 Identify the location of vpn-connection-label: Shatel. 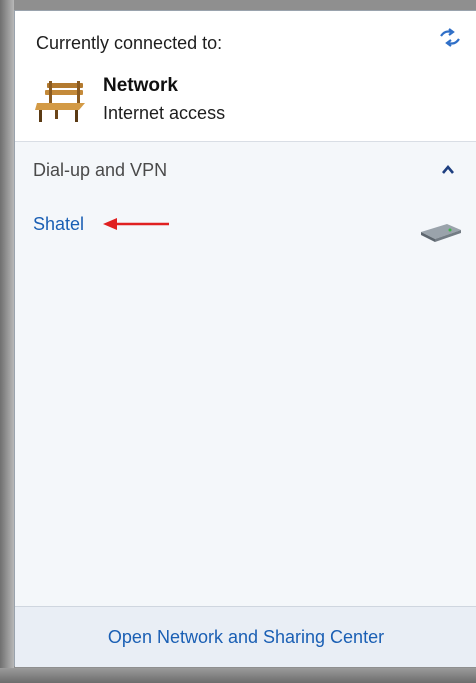
(59, 224).